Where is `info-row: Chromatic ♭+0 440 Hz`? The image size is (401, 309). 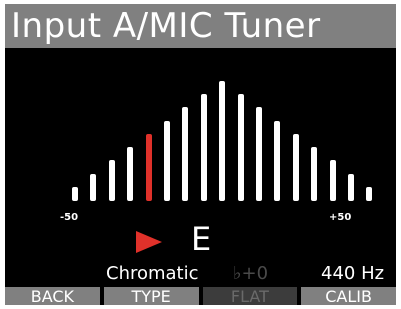
info-row: Chromatic ♭+0 440 Hz is located at coordinates (200, 274).